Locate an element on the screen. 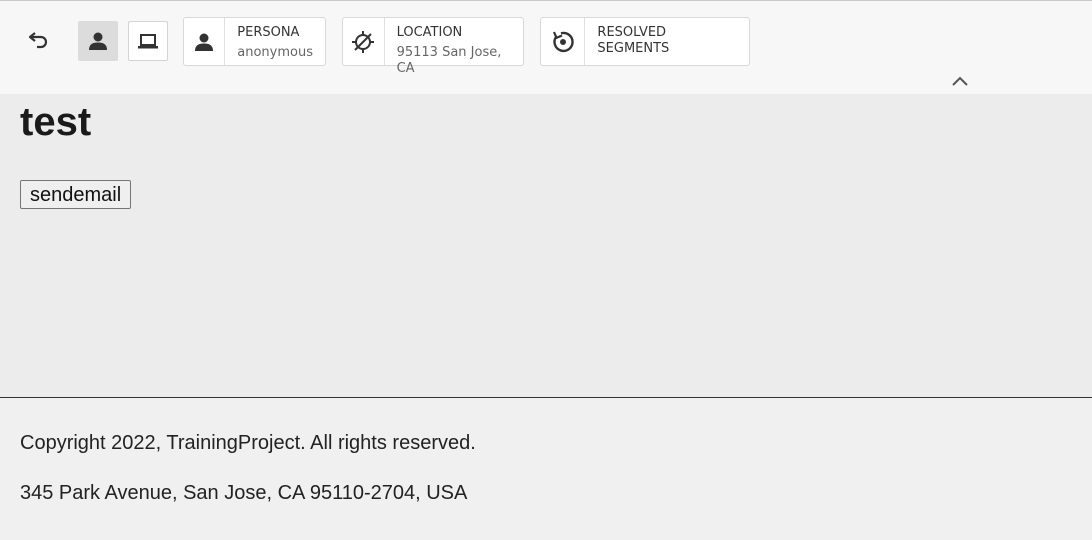  device-mode-button is located at coordinates (148, 41).